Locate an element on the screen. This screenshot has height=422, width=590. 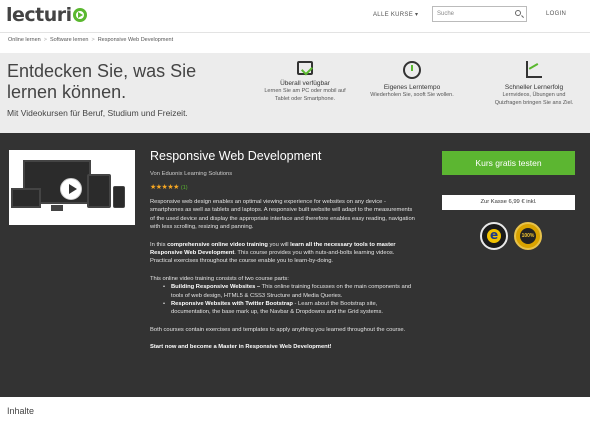
description-text: In this is located at coordinates (159, 244).